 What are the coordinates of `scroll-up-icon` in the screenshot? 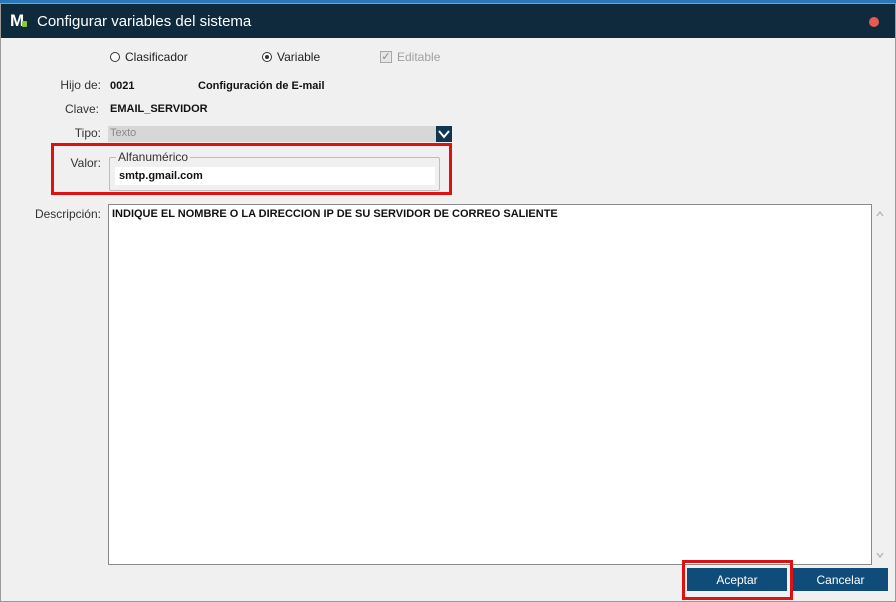 It's located at (880, 214).